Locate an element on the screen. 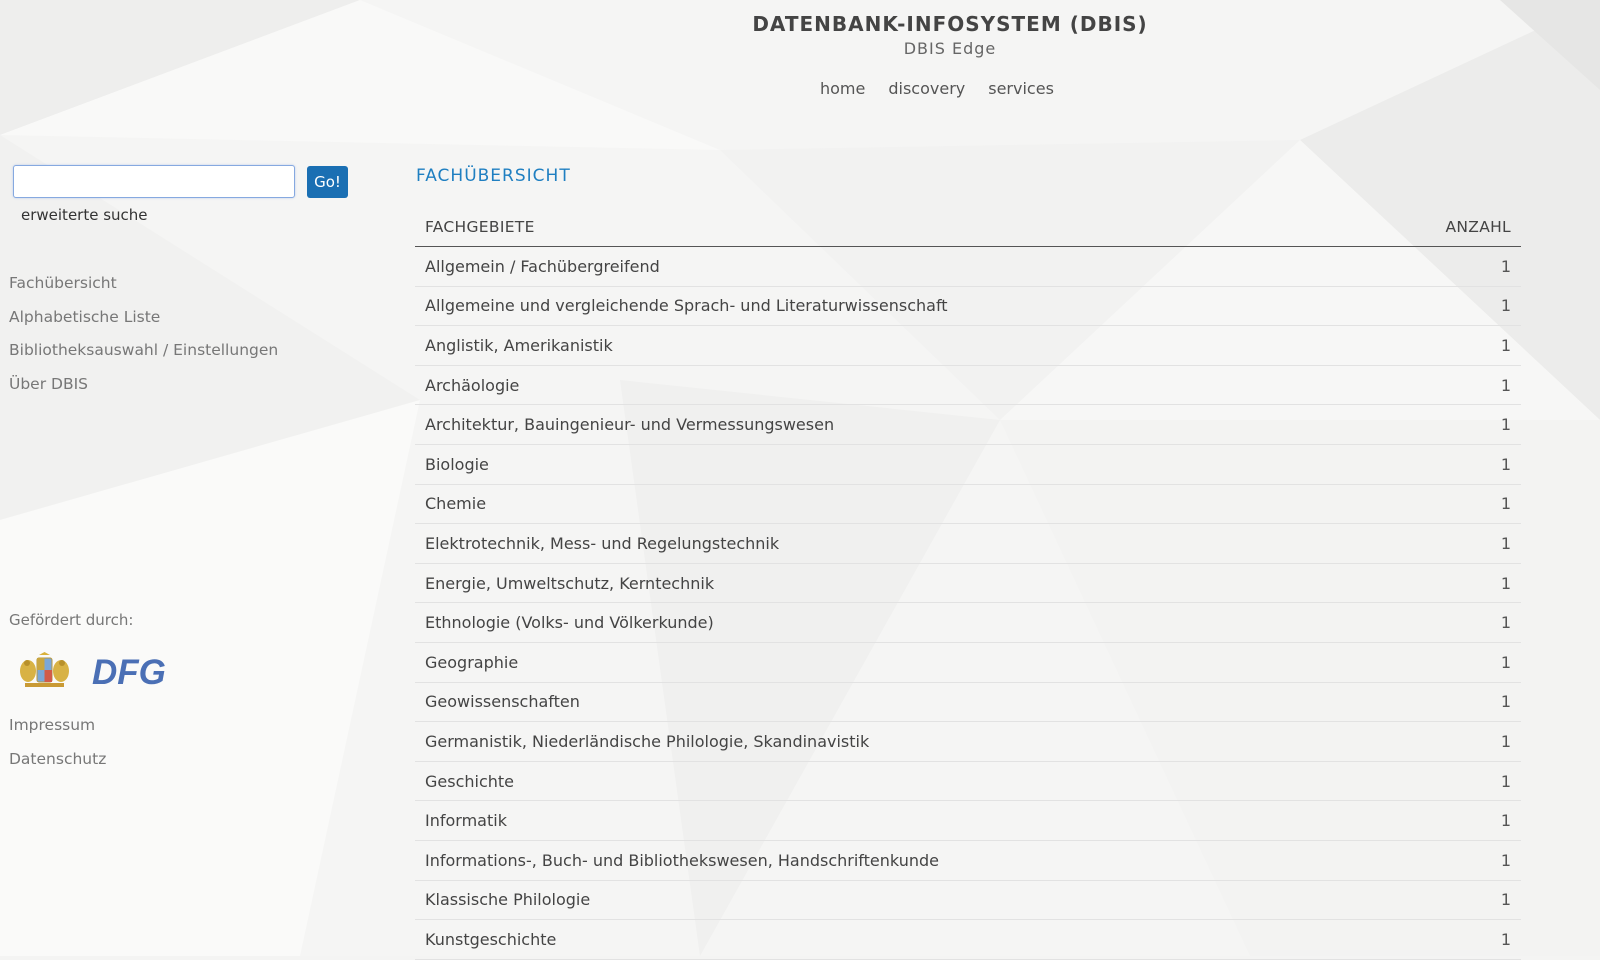  subject-cell: Anglistik, Amerikanistik is located at coordinates (893, 345).